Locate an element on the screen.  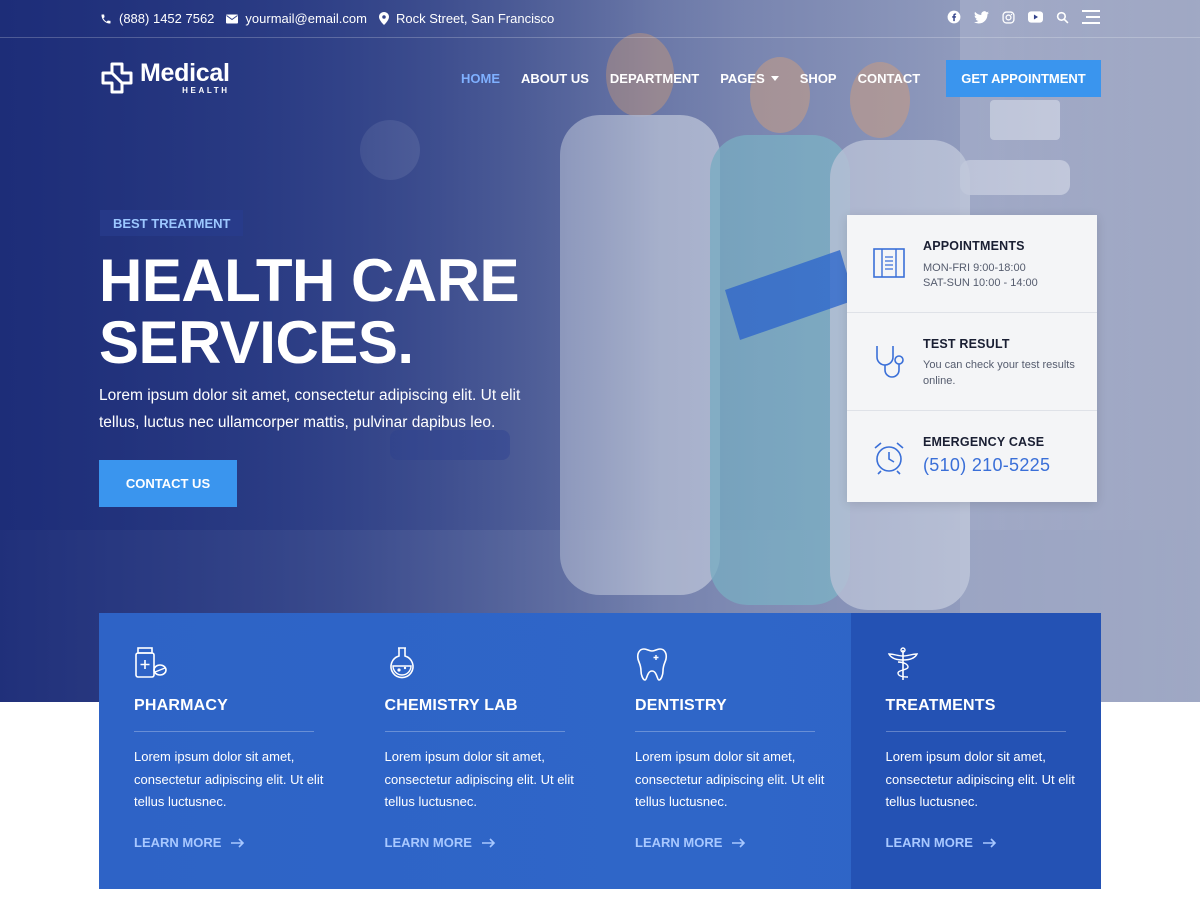
map-pin-icon is located at coordinates (383, 18).